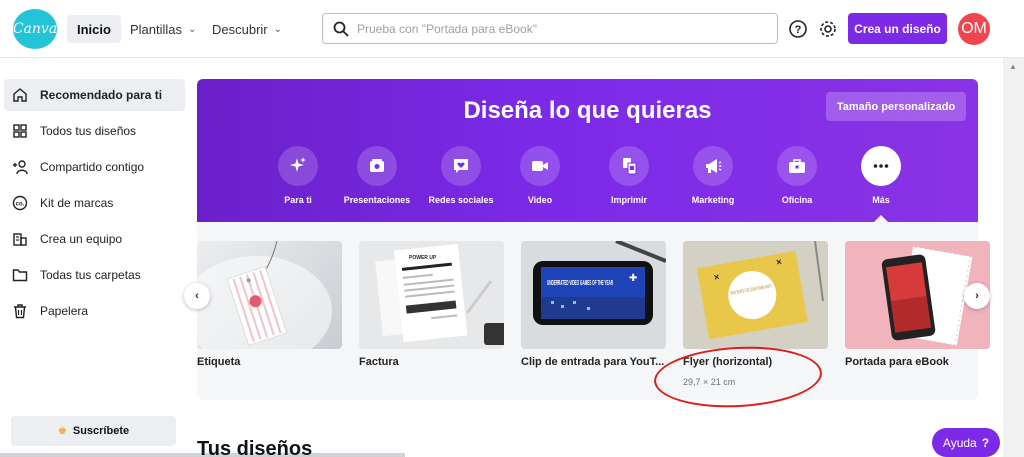  I want to click on question-mark-icon: ?, so click(985, 442).